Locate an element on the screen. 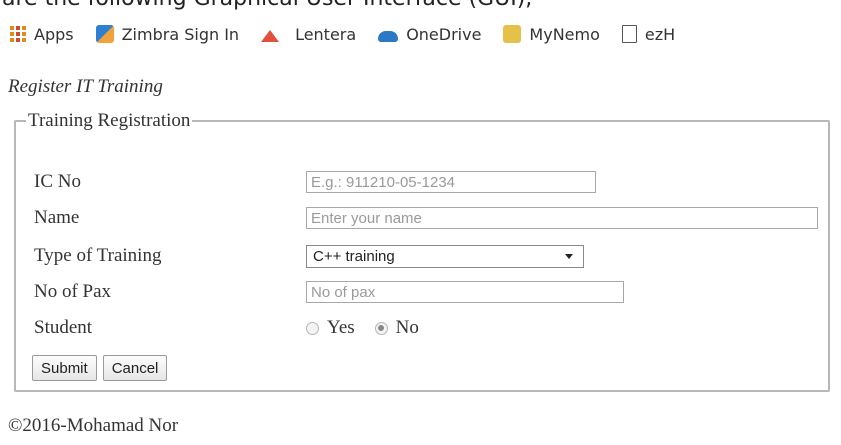 The width and height of the screenshot is (841, 445). form-actions: Submit Cancel is located at coordinates (102, 368).